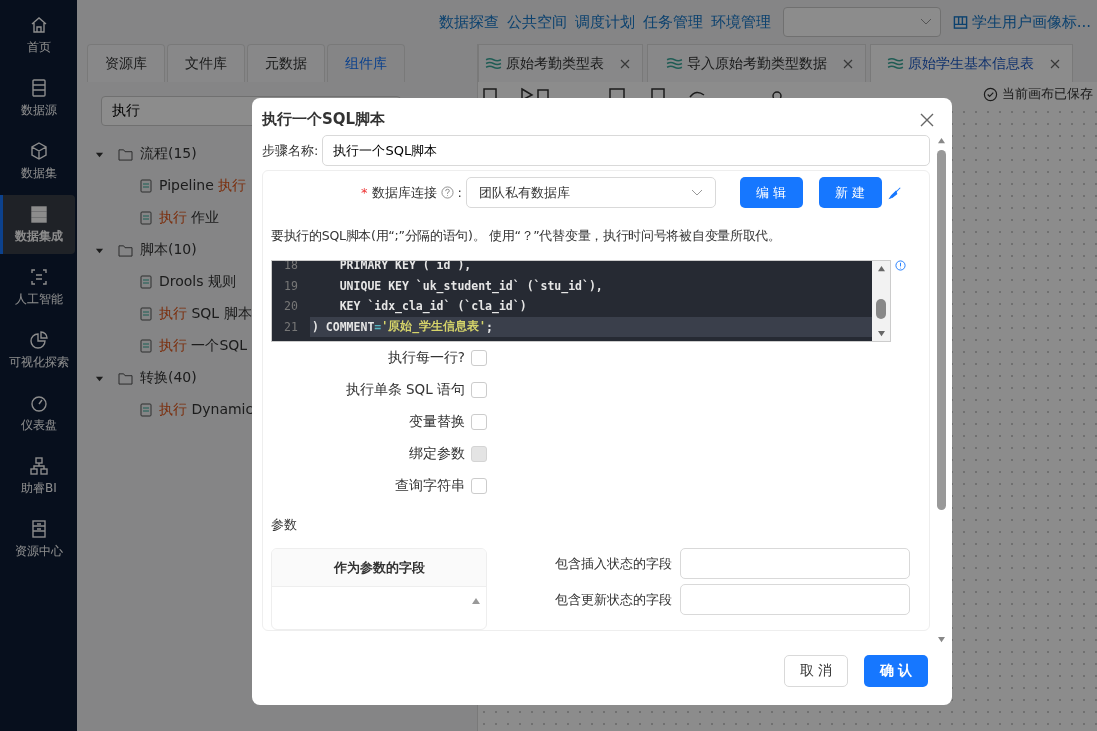  What do you see at coordinates (291, 306) in the screenshot?
I see `line-number: 20` at bounding box center [291, 306].